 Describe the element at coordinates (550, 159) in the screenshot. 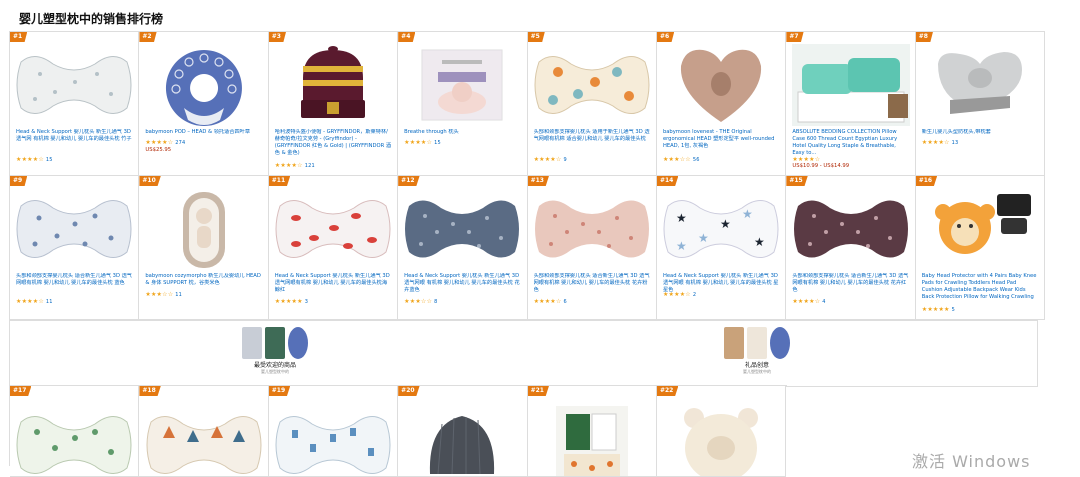

I see `rating-stars: ★★★★☆ 9` at that location.